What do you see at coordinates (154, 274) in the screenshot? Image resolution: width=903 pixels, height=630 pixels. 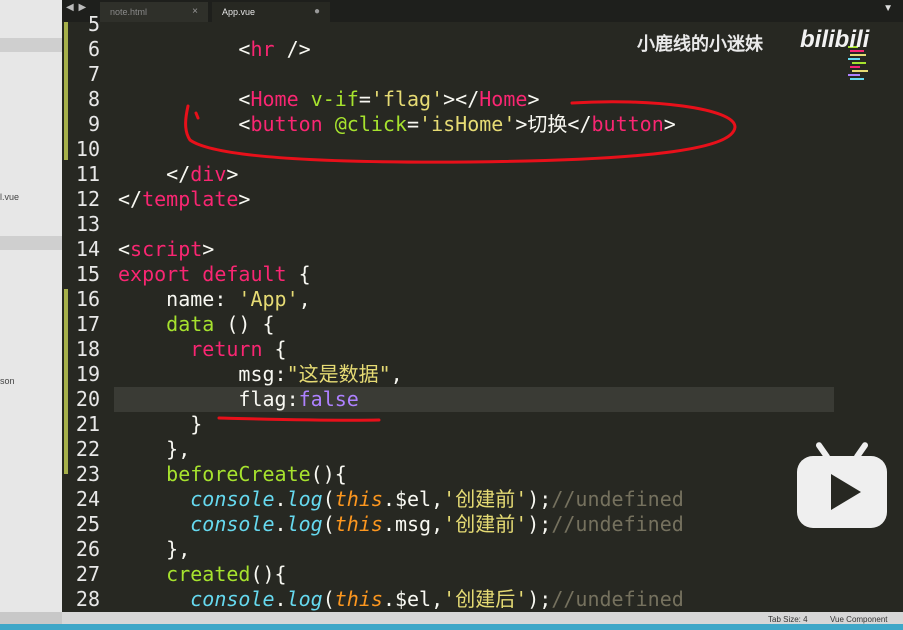 I see `code-token: export` at bounding box center [154, 274].